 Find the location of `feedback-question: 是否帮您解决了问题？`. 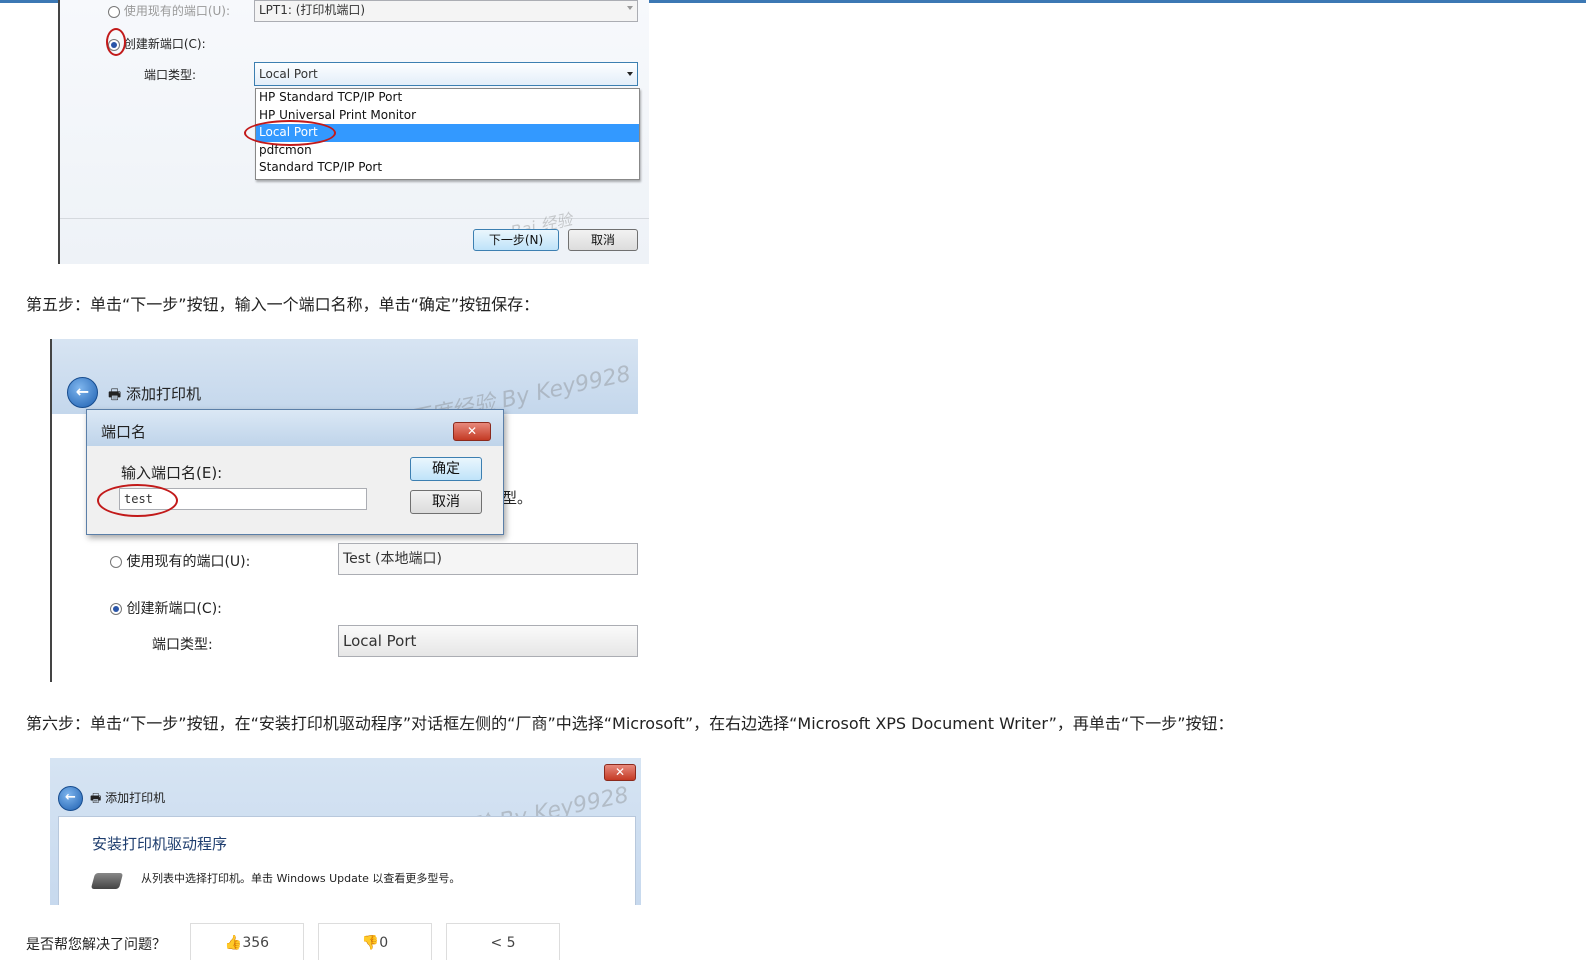

feedback-question: 是否帮您解决了问题？ is located at coordinates (96, 945).